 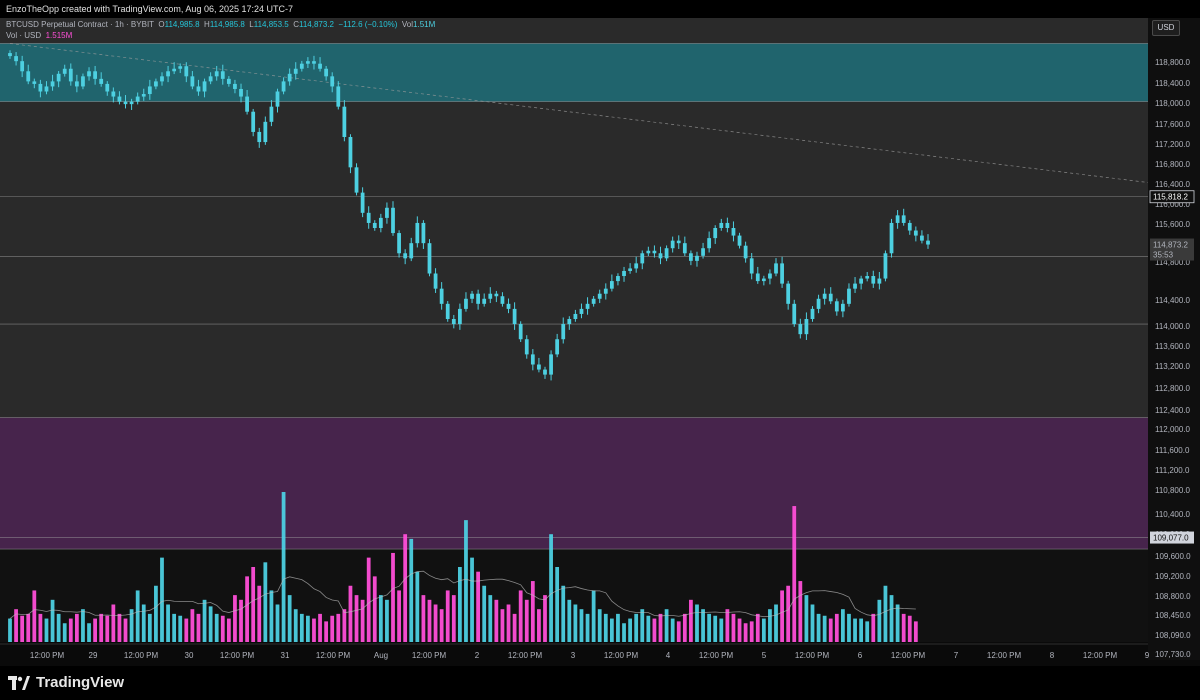 I want to click on x-tick-label: 30, so click(x=189, y=655).